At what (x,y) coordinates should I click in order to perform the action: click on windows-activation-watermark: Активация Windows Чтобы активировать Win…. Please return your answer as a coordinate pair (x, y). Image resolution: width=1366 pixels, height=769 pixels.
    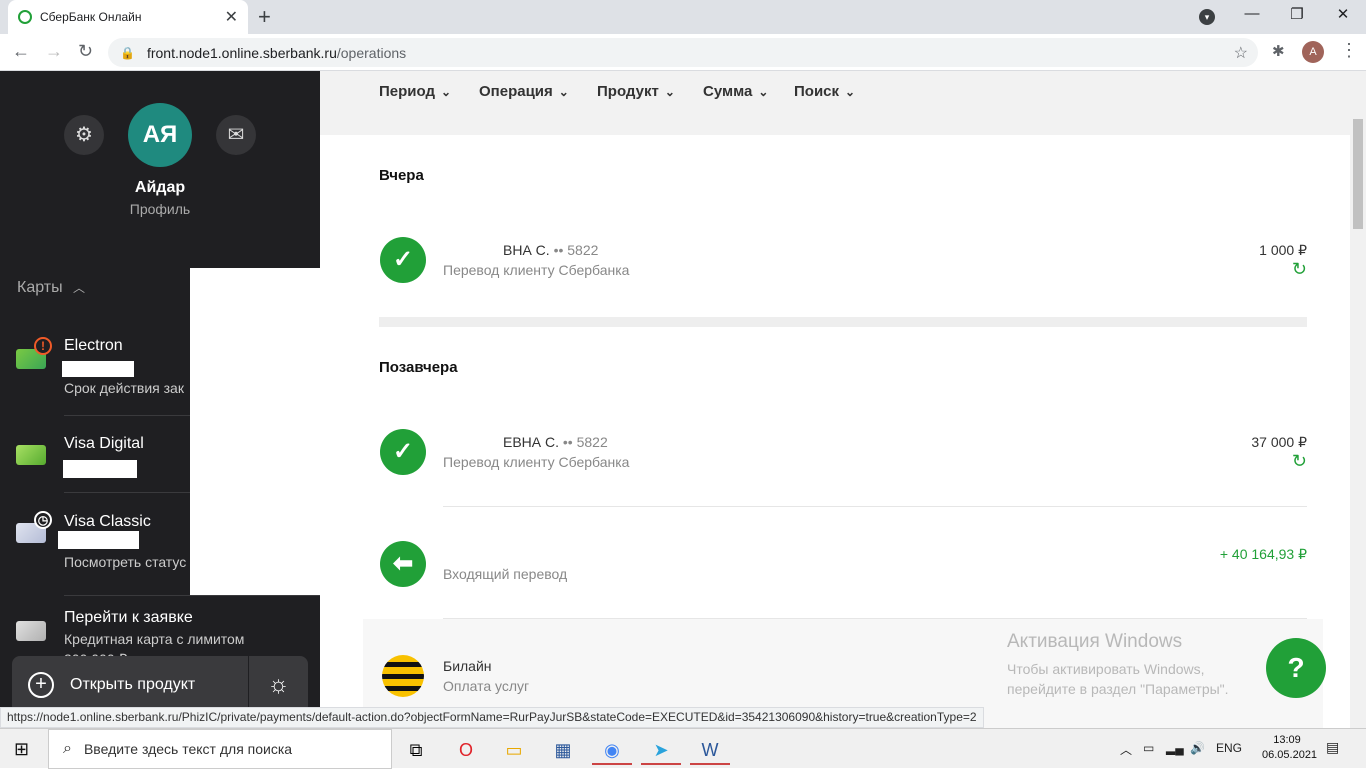
    Looking at the image, I should click on (1142, 665).